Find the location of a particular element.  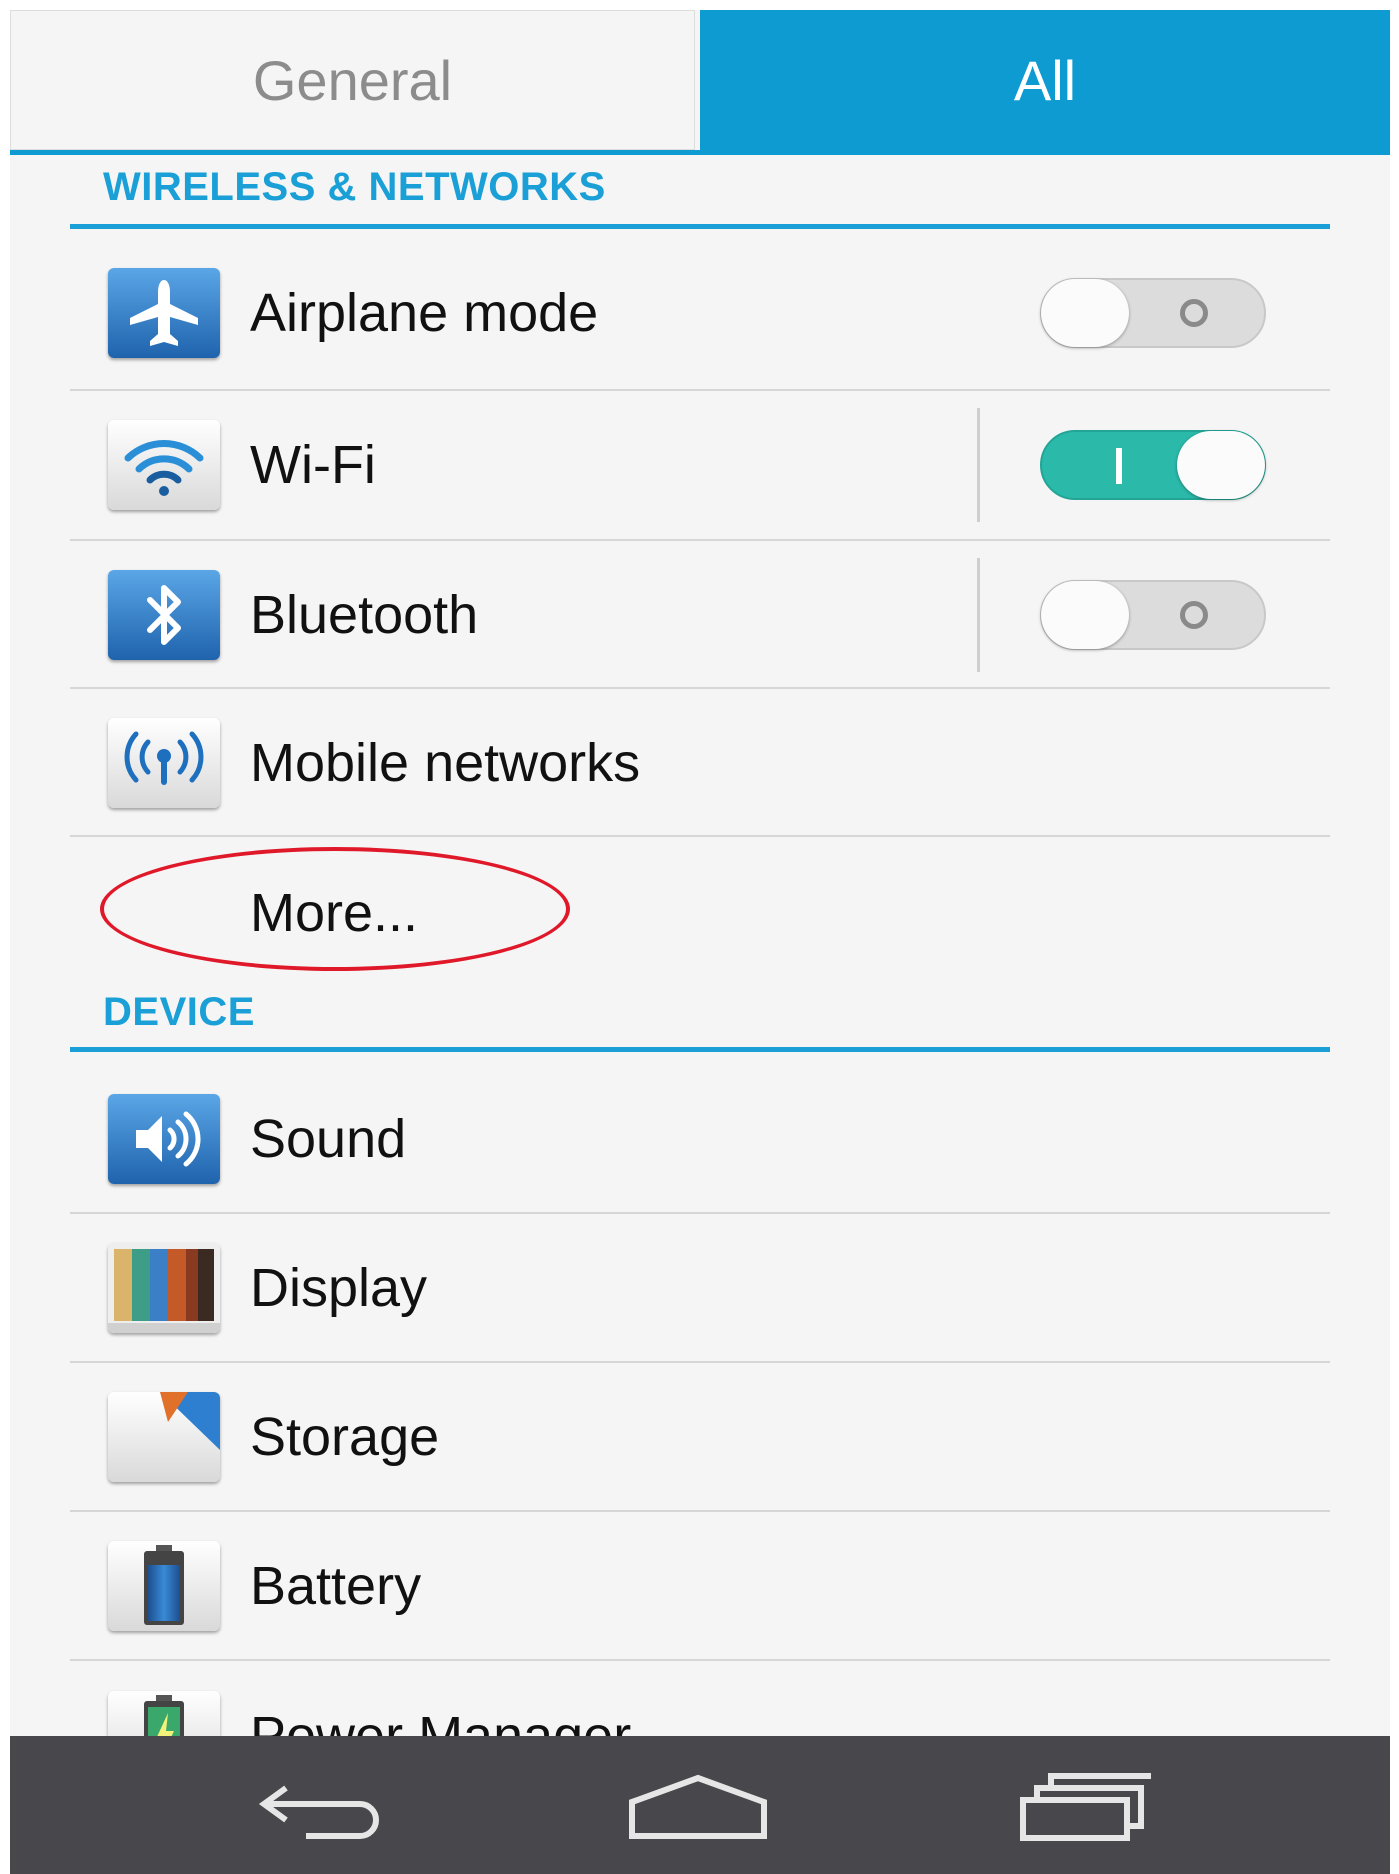

back-icon is located at coordinates (320, 1806).